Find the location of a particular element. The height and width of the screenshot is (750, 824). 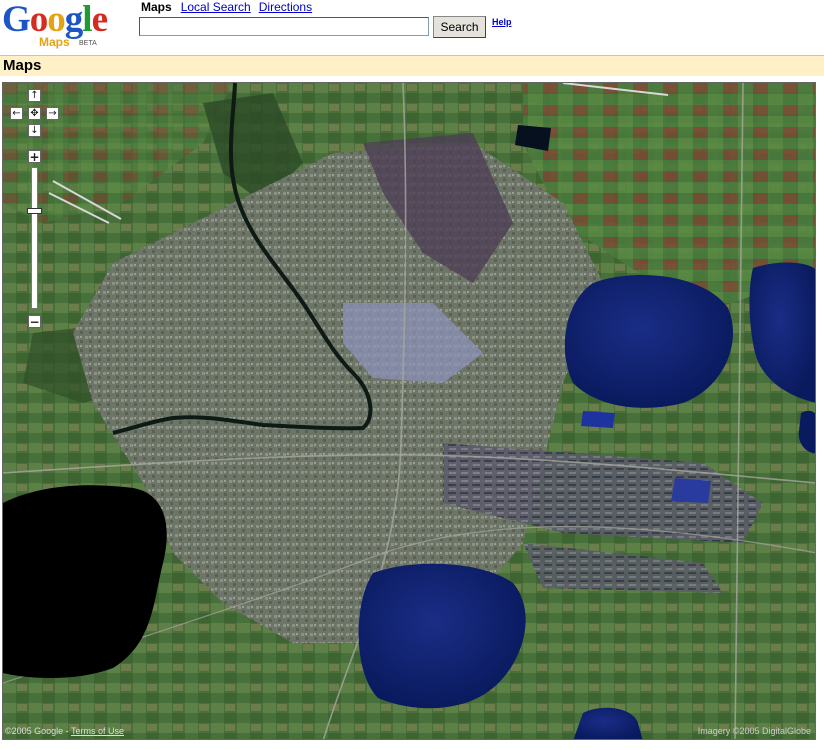

zoom-slider-thumb is located at coordinates (34, 210).